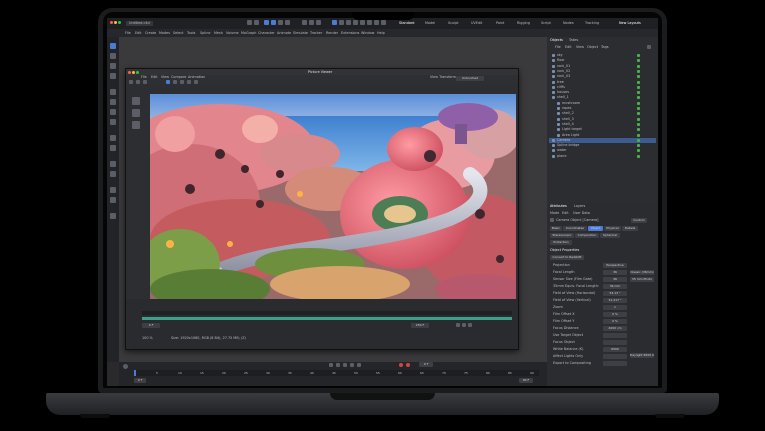  What do you see at coordinates (139, 24) in the screenshot?
I see `file-tab: Untitled.c4d` at bounding box center [139, 24].